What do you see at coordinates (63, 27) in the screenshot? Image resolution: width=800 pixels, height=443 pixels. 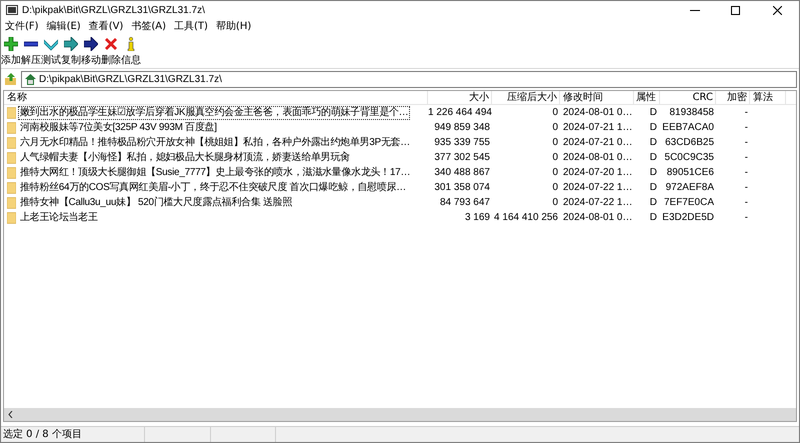 I see `menu-item: 编辑(E)` at bounding box center [63, 27].